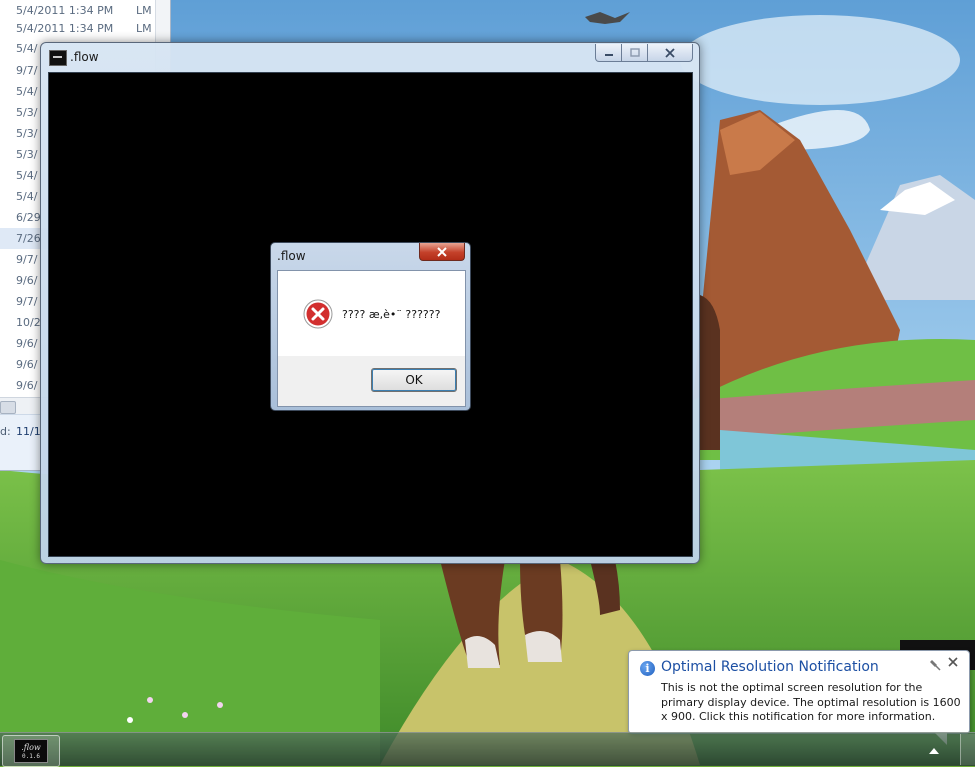  I want to click on minimize-icon, so click(608, 54).